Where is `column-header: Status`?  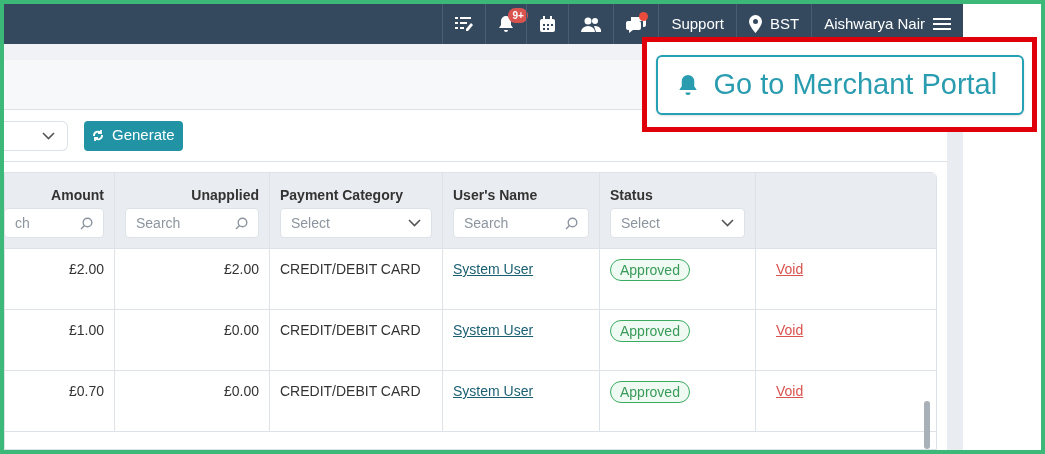 column-header: Status is located at coordinates (631, 195).